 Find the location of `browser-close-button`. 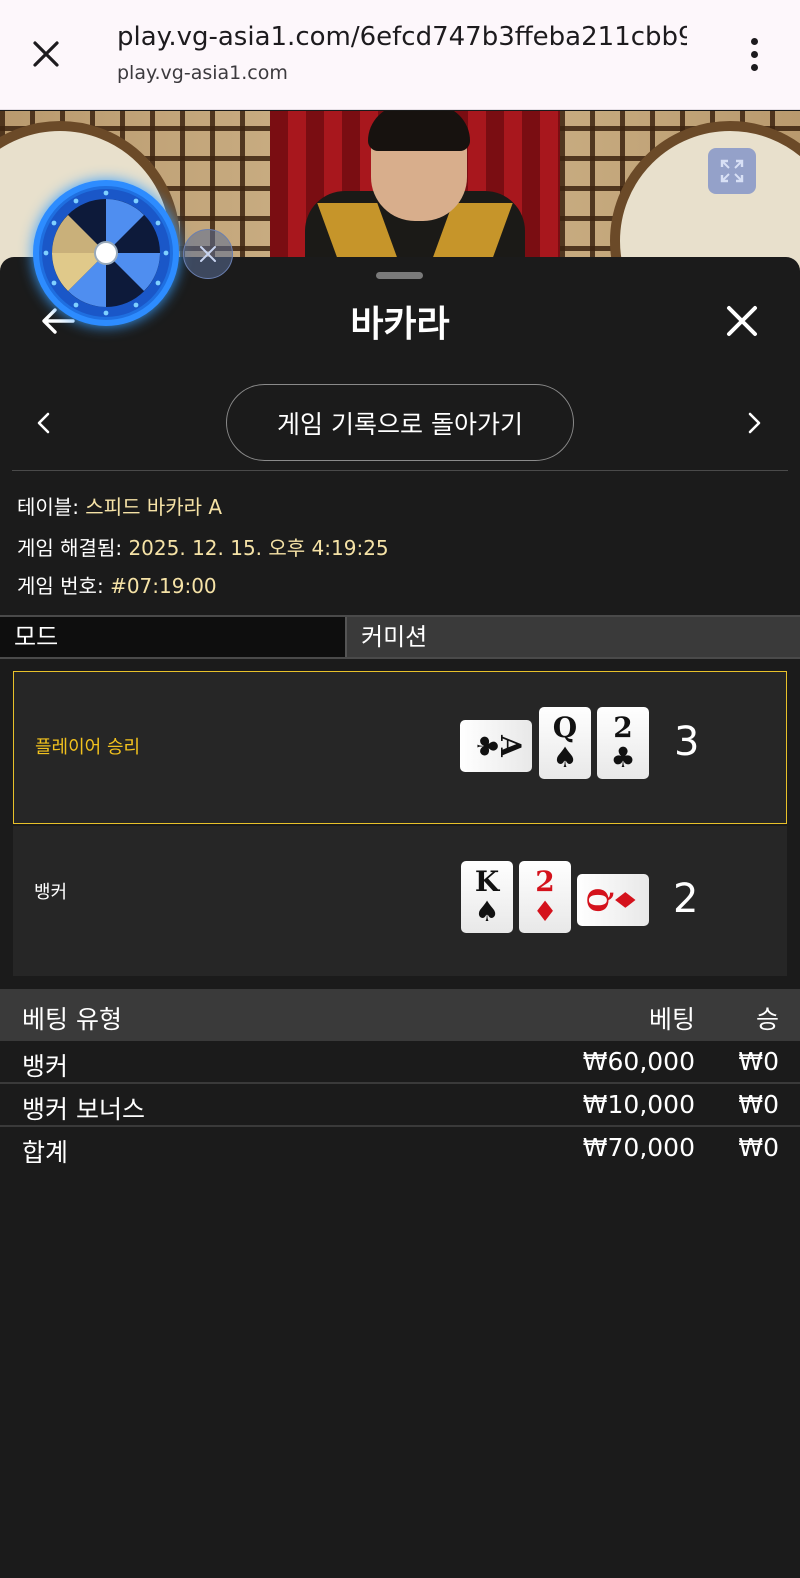

browser-close-button is located at coordinates (46, 54).